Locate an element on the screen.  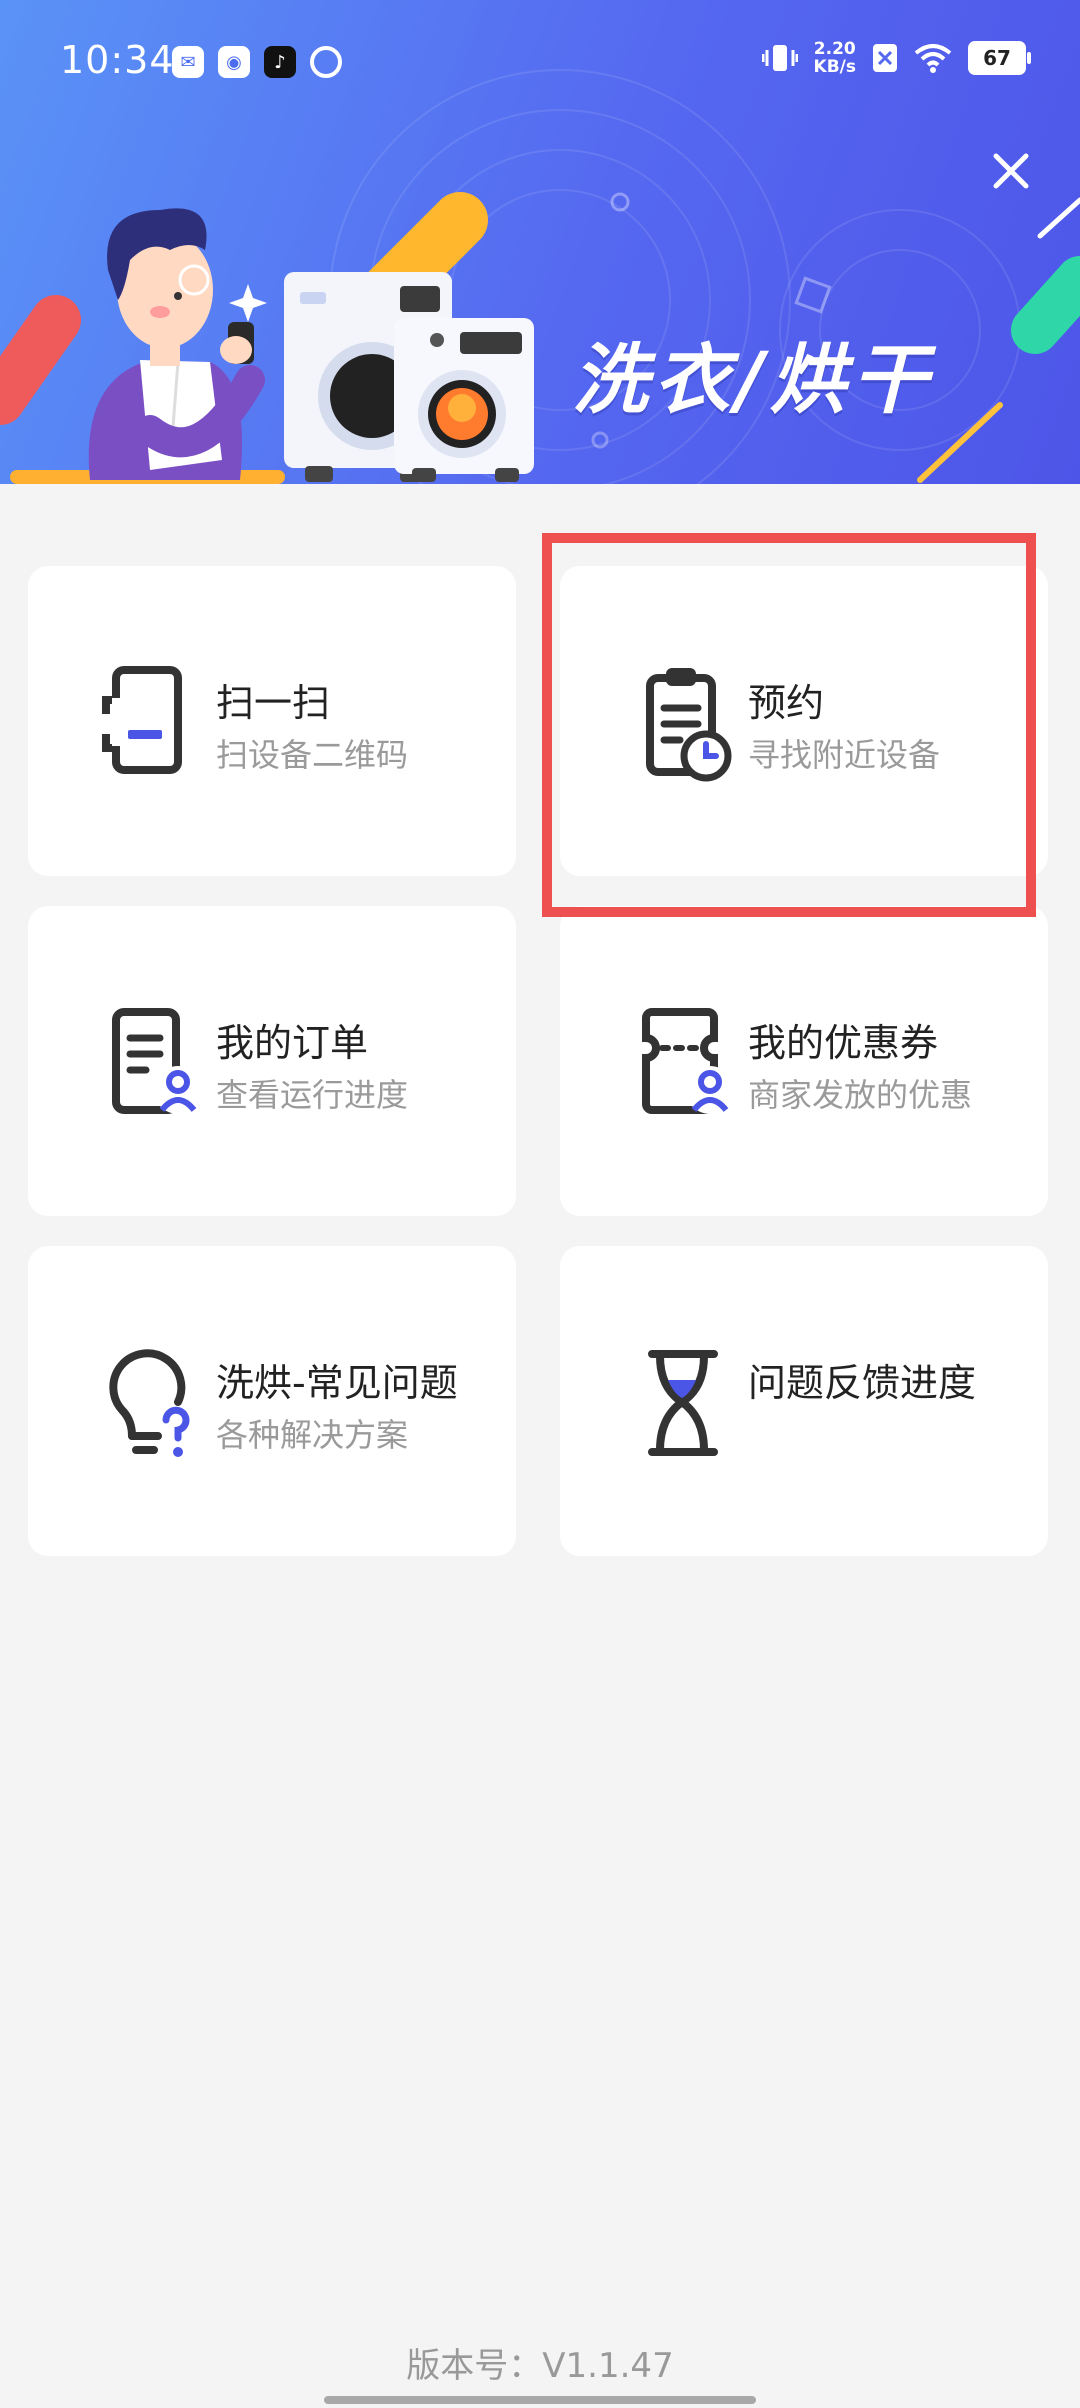
my-coupons-card: 我的优惠券 商家发放的优惠 is located at coordinates (804, 1061).